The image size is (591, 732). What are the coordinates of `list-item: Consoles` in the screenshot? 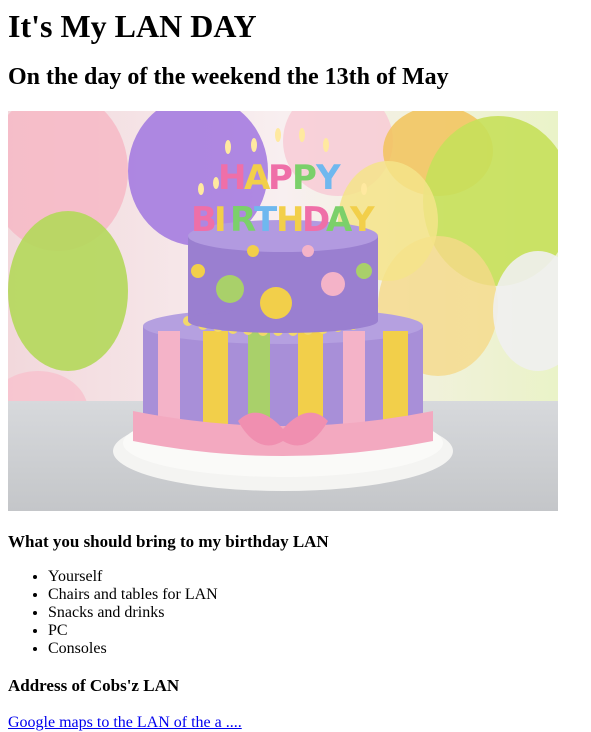 It's located at (315, 649).